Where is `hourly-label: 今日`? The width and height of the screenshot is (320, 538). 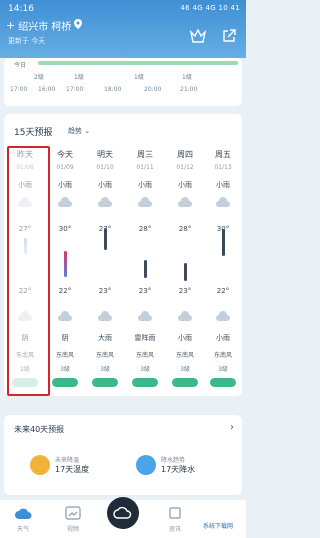
hourly-label: 今日 is located at coordinates (20, 65).